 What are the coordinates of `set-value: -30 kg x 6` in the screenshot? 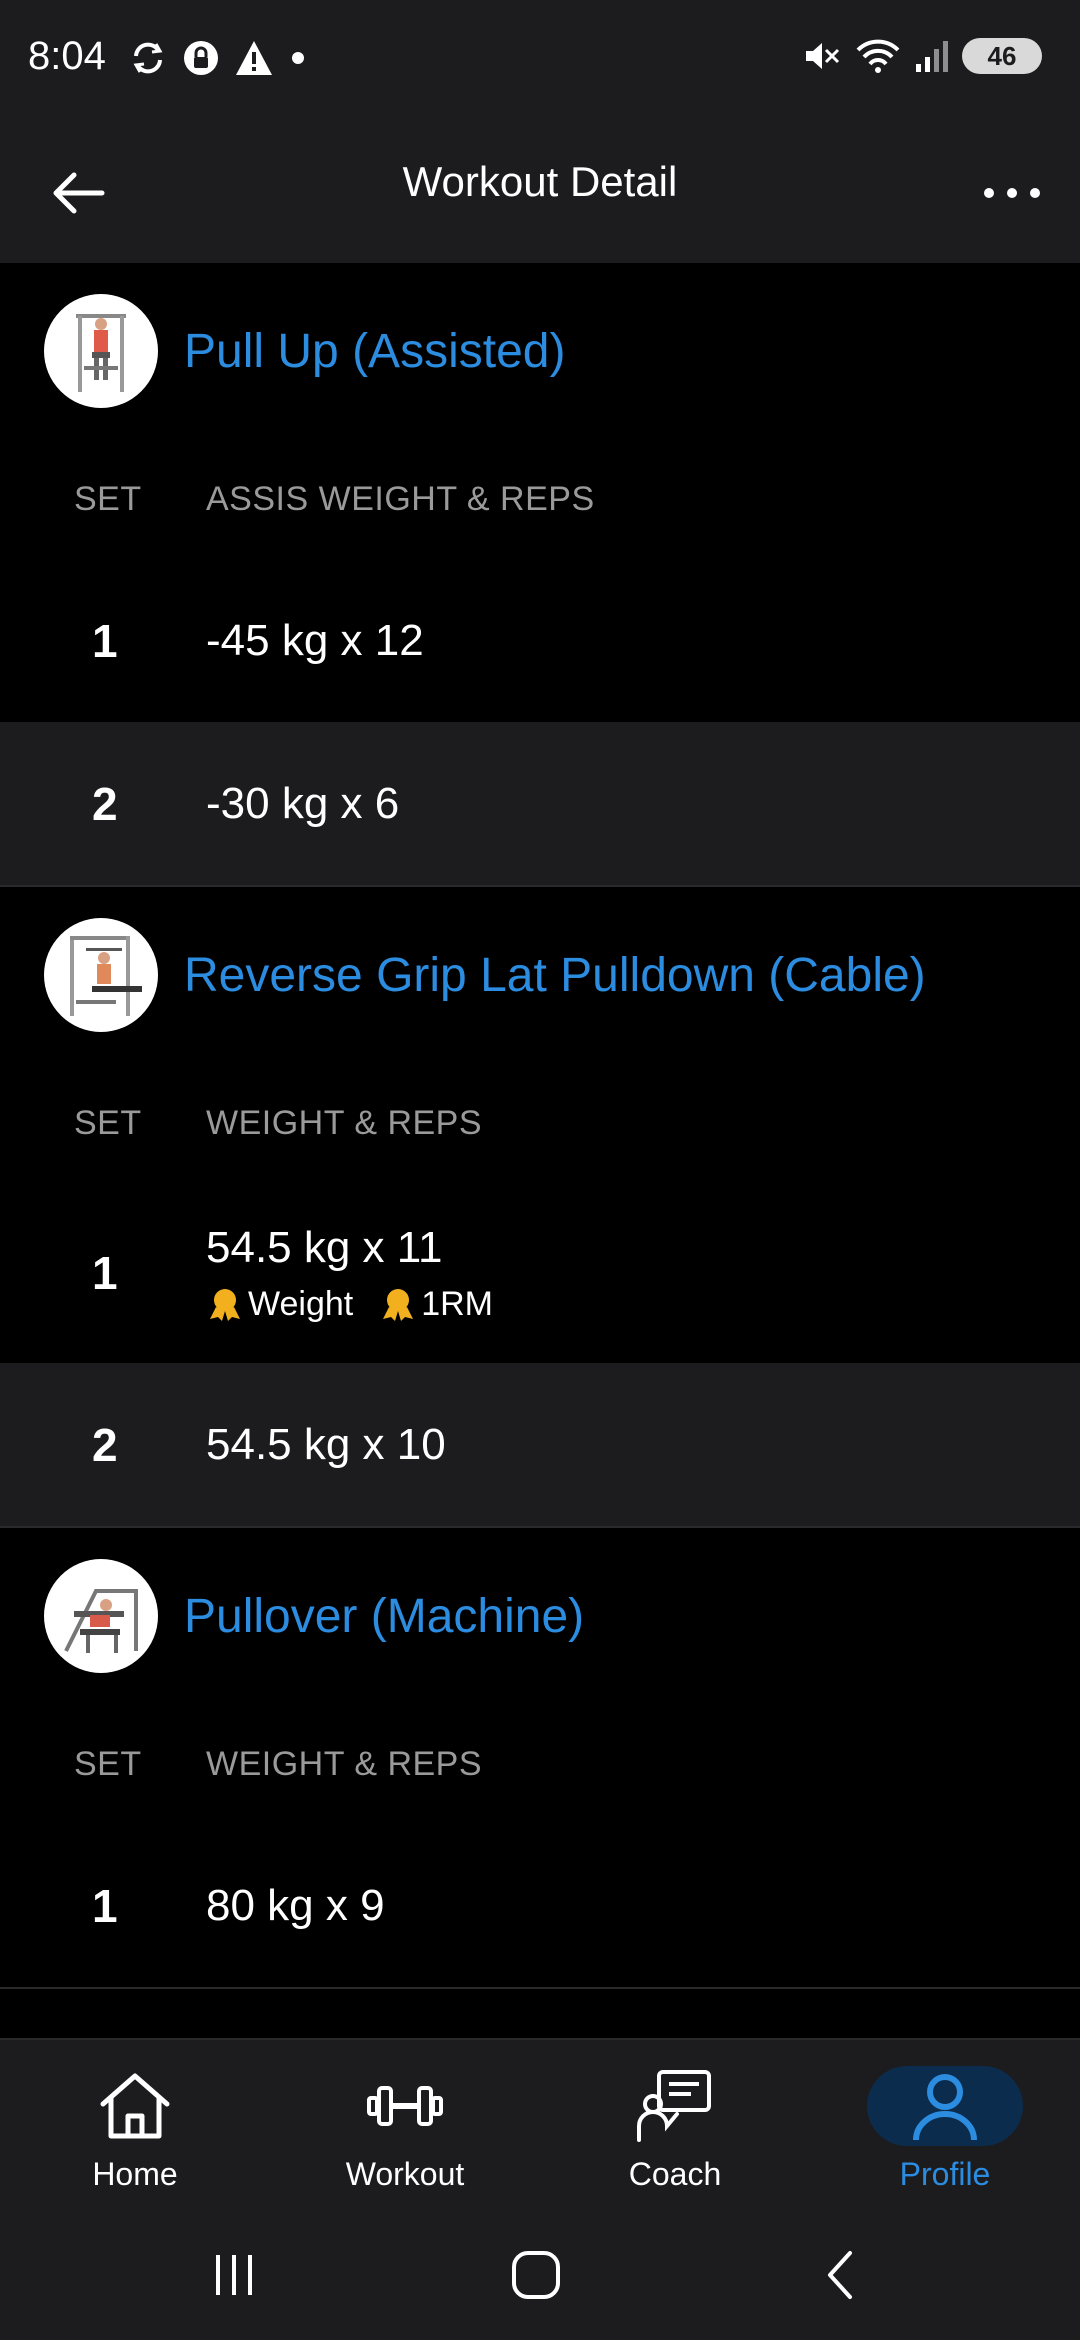 It's located at (303, 803).